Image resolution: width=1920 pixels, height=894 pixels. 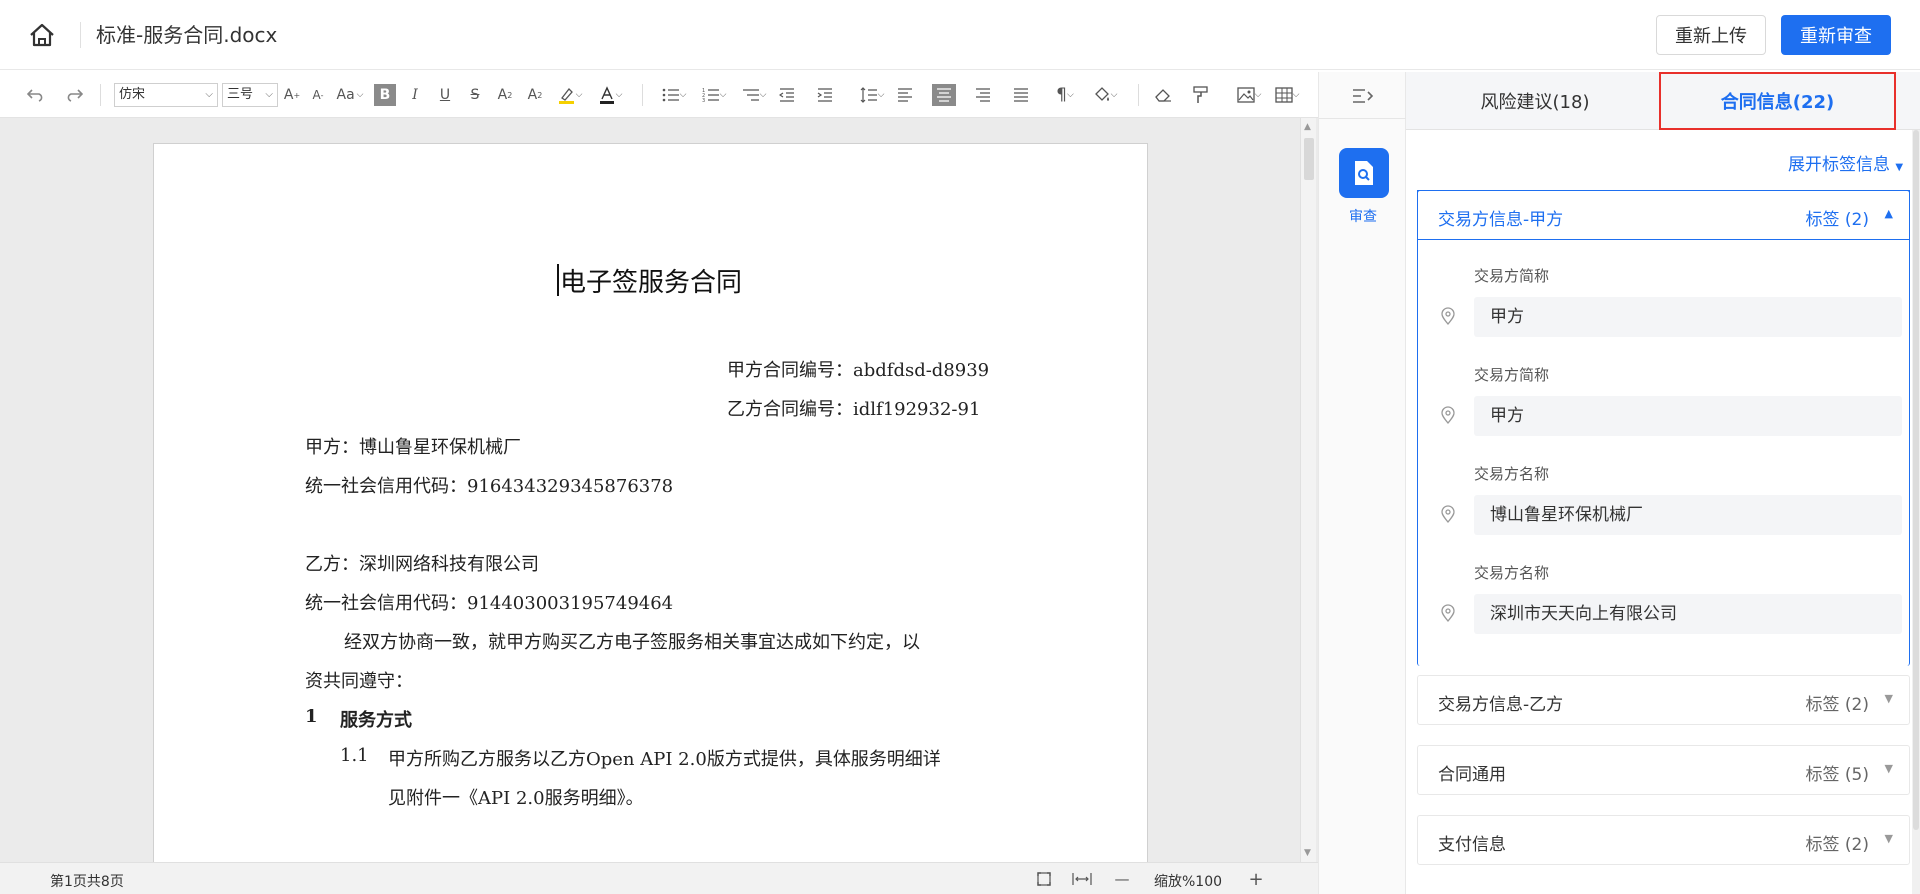 What do you see at coordinates (1836, 35) in the screenshot?
I see `rereview-button: 重新审查` at bounding box center [1836, 35].